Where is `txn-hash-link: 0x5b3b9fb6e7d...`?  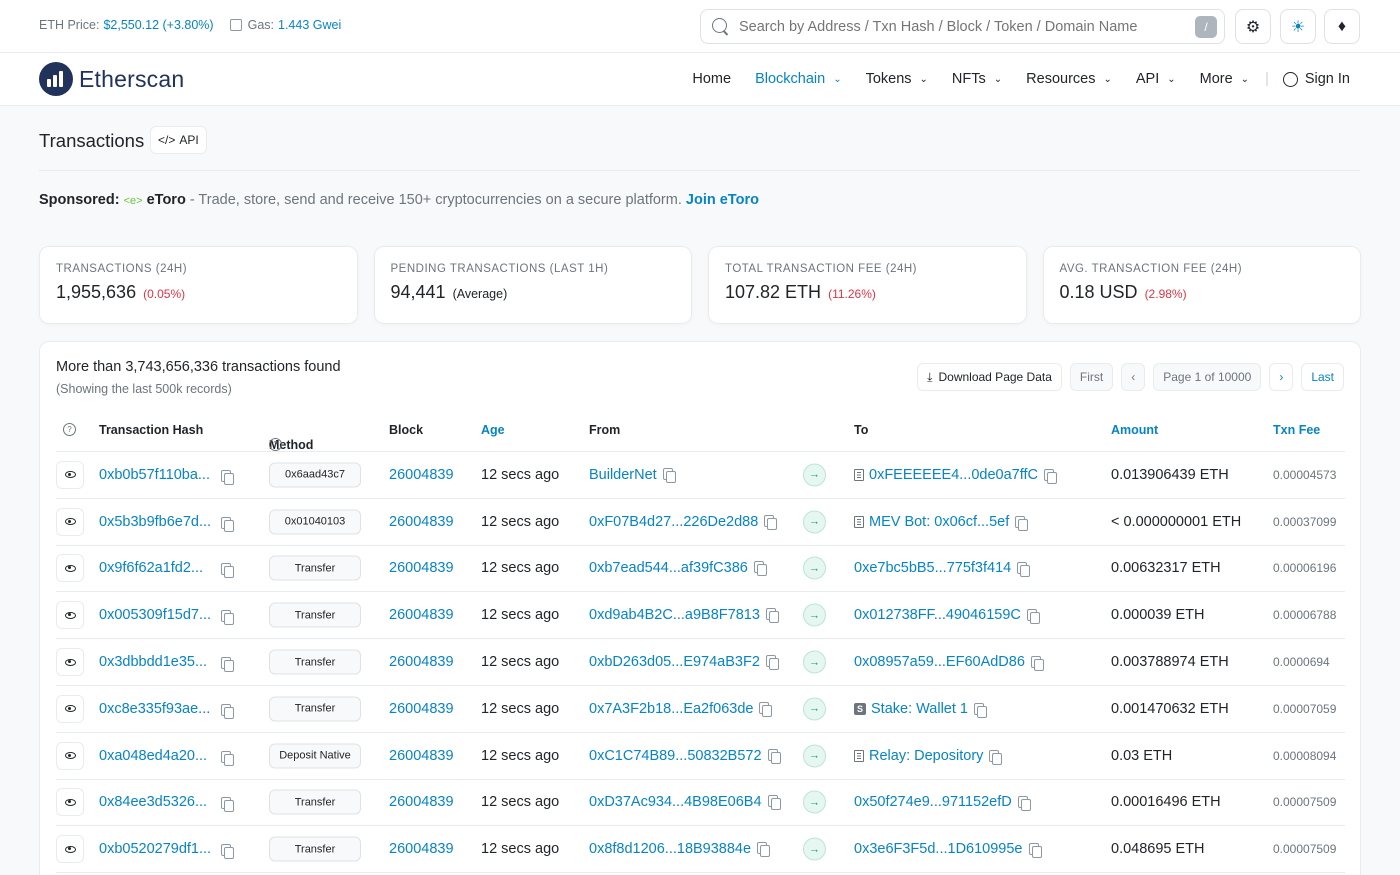
txn-hash-link: 0x5b3b9fb6e7d... is located at coordinates (155, 522).